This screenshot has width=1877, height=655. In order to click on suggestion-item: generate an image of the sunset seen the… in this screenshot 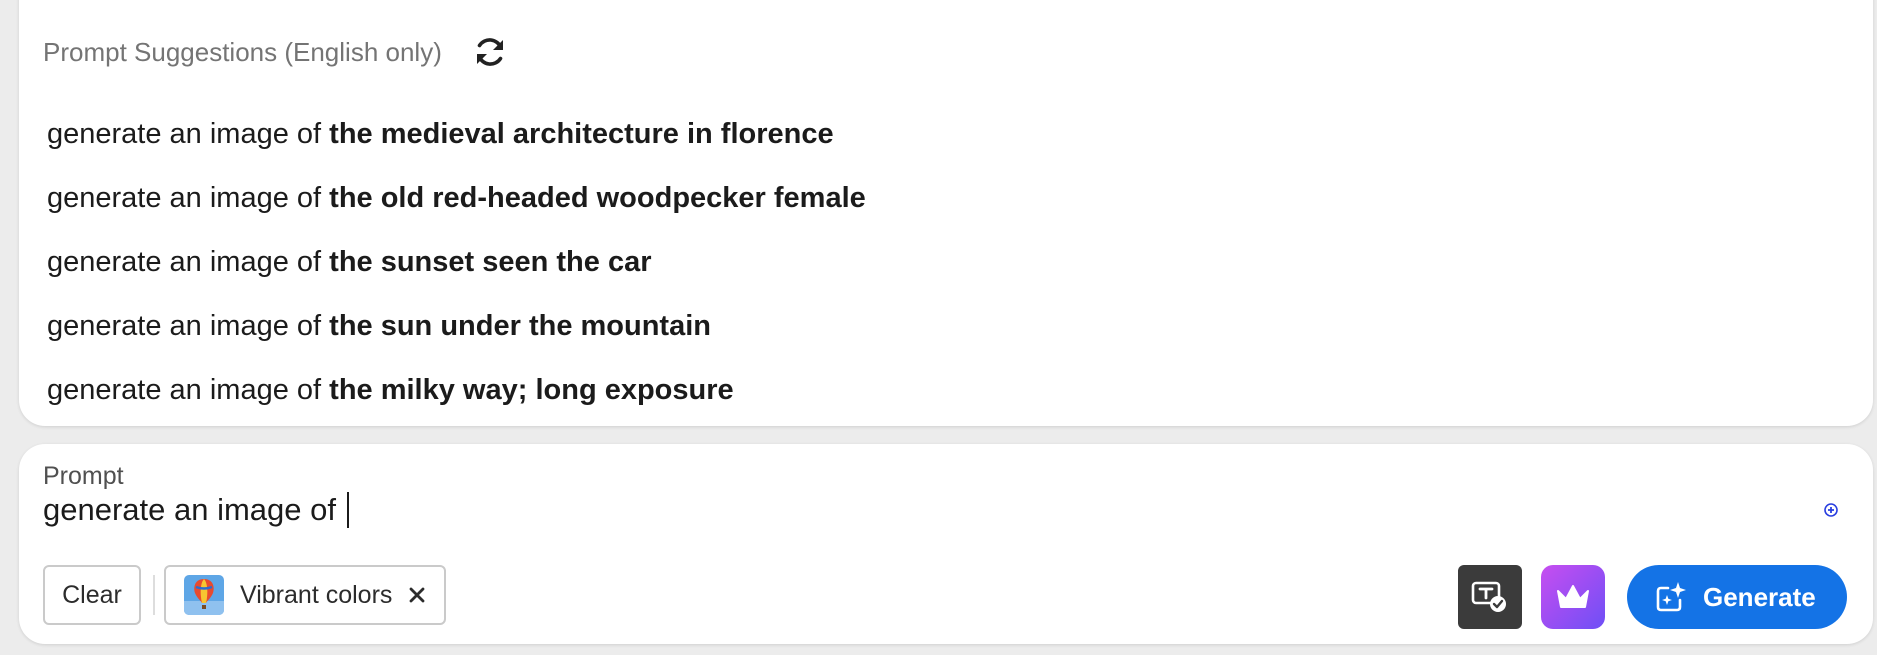, I will do `click(456, 262)`.